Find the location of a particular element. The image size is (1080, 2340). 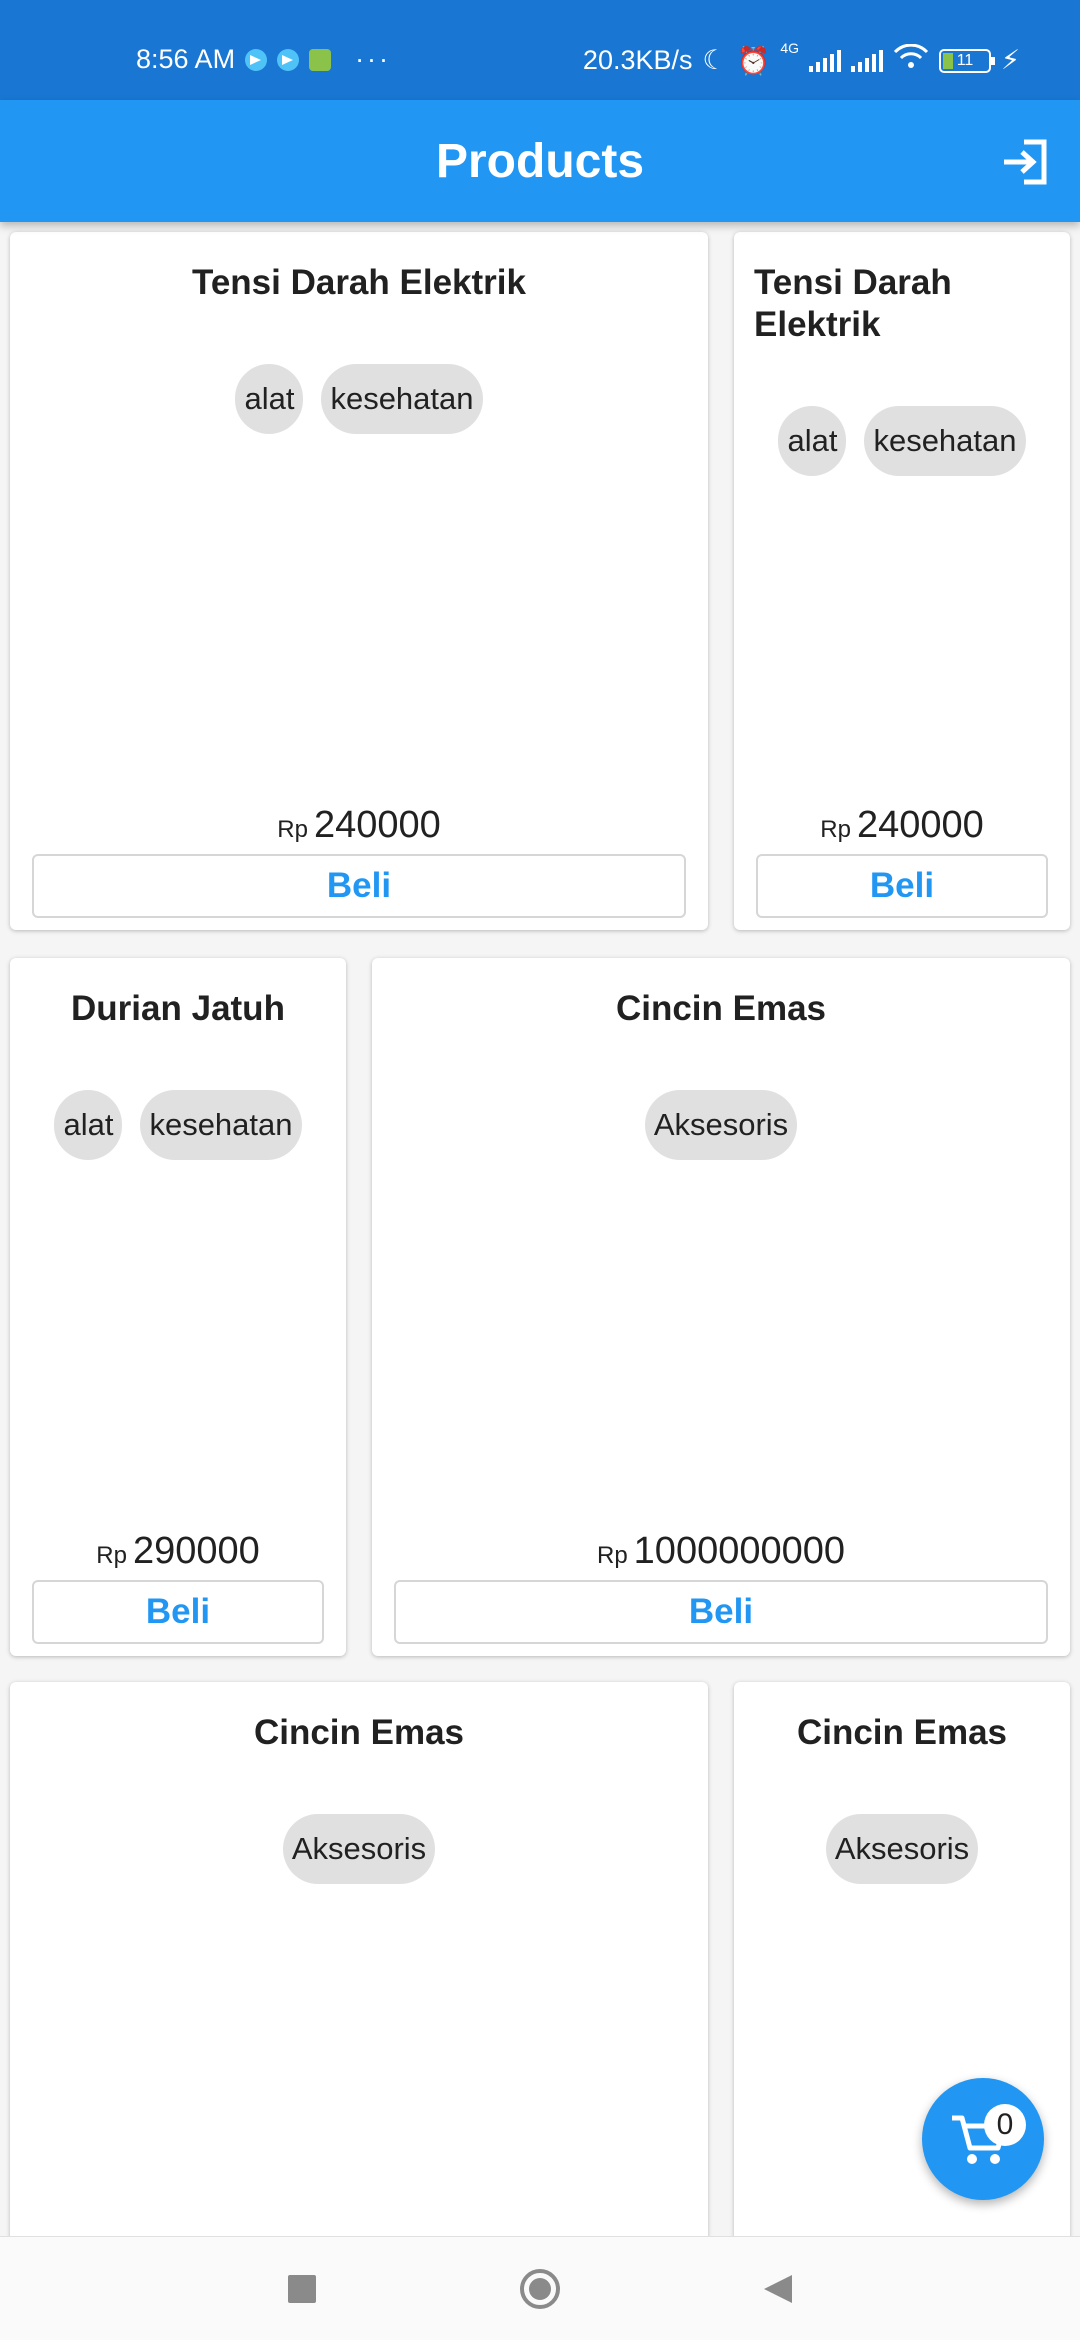

network-type: 4G is located at coordinates (790, 48).